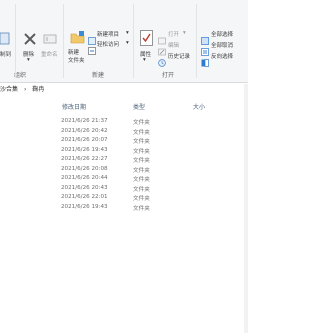  Describe the element at coordinates (144, 60) in the screenshot. I see `properties-dropdown-icon: ▾` at that location.